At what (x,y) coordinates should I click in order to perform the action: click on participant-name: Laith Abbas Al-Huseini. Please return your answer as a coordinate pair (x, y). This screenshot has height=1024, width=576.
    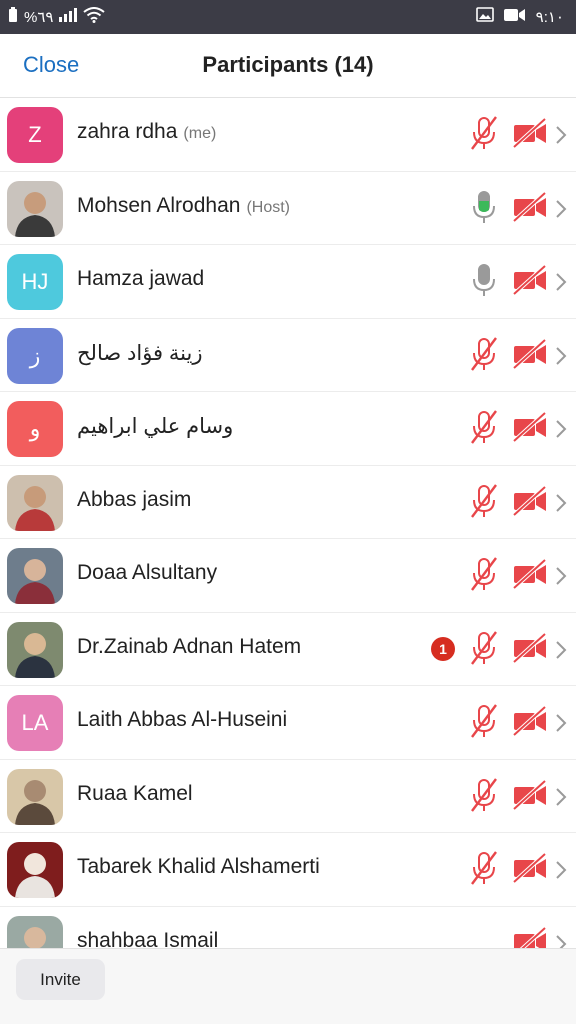
    Looking at the image, I should click on (182, 719).